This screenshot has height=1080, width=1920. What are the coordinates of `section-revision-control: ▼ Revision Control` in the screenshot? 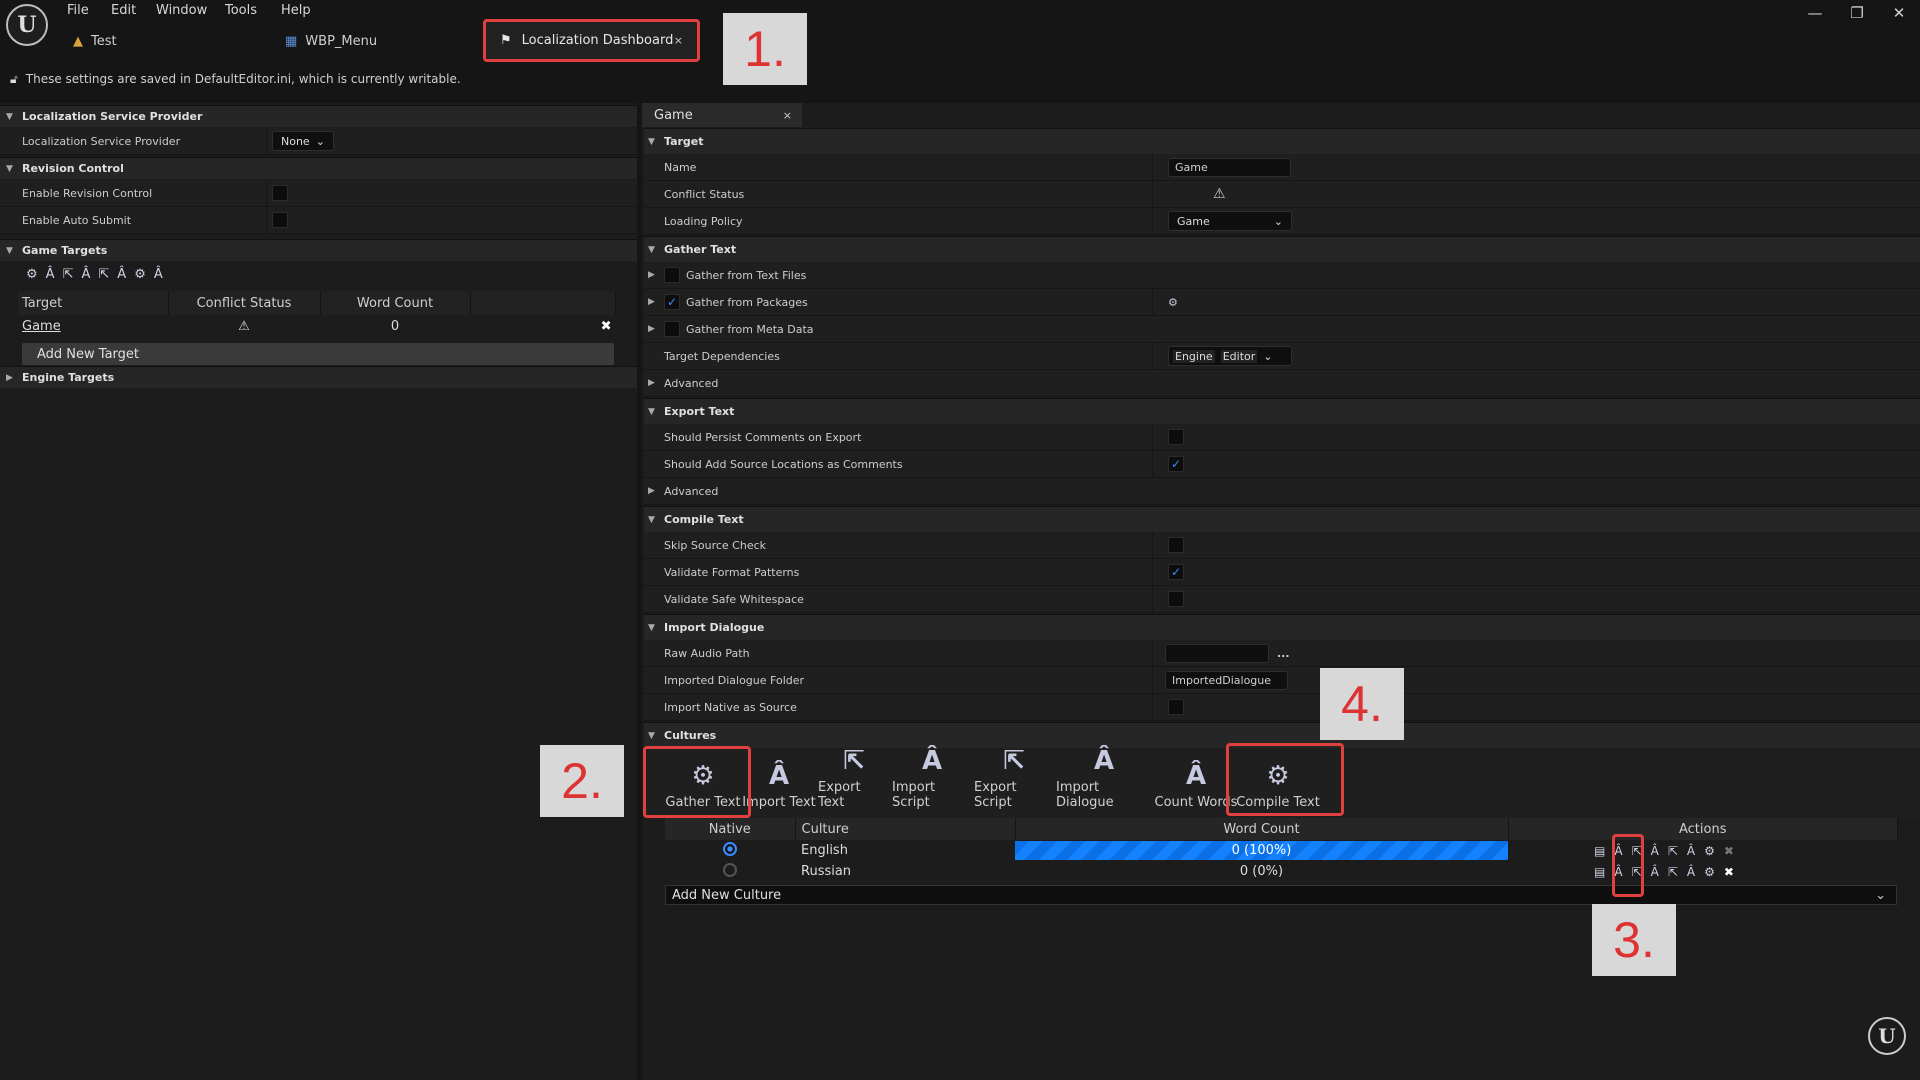 It's located at (318, 168).